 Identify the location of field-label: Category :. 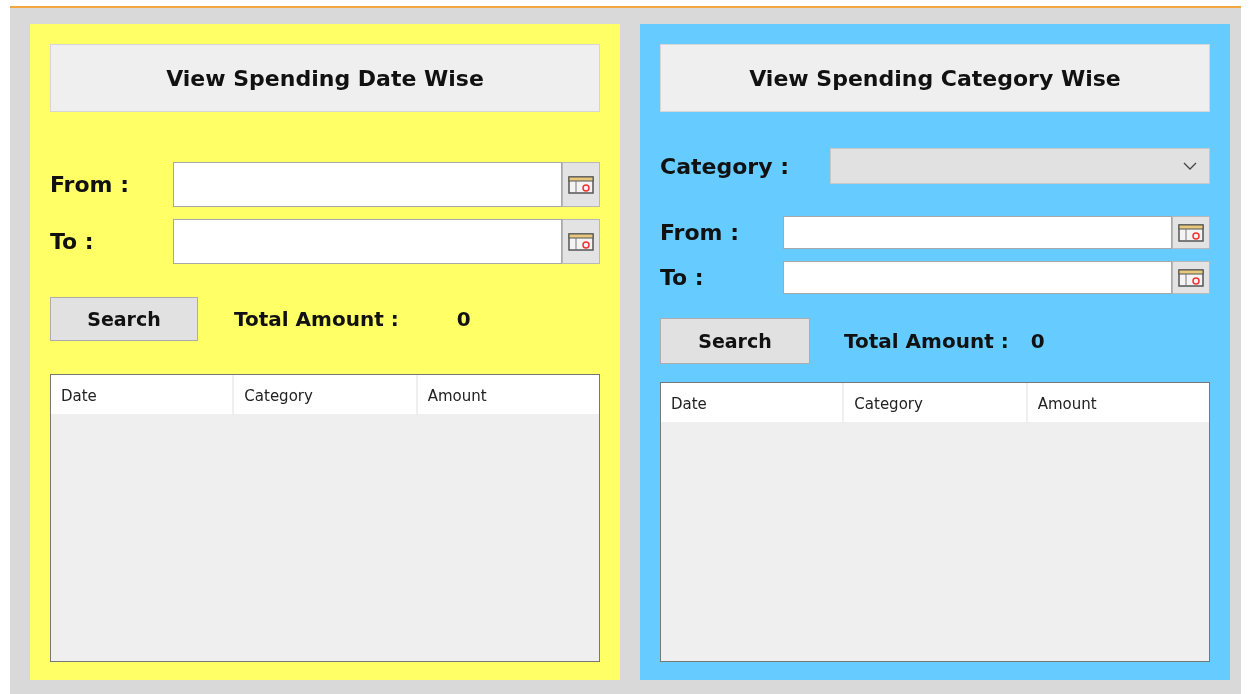
(725, 166).